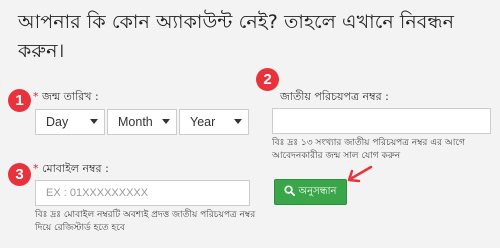 The image size is (500, 248). Describe the element at coordinates (57, 122) in the screenshot. I see `day-select-value: Day` at that location.